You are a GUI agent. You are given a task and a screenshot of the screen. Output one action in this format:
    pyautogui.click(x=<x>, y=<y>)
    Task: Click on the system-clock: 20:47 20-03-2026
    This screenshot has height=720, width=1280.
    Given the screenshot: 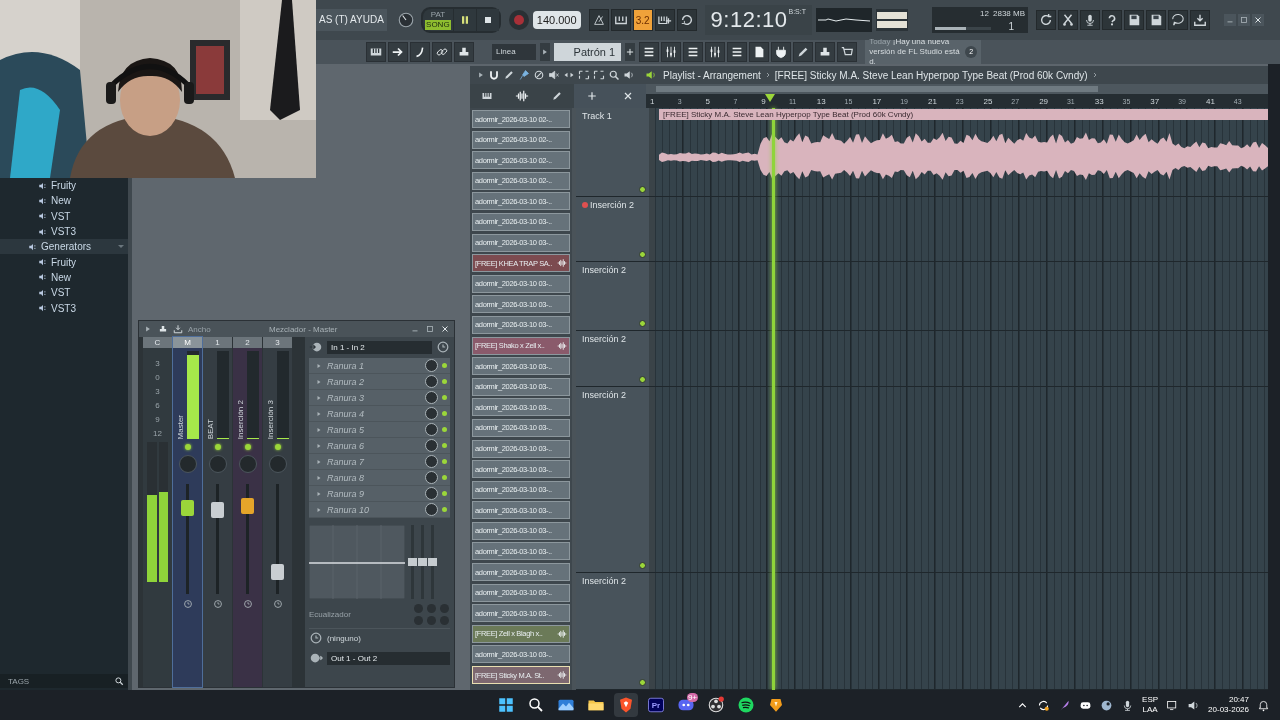 What is the action you would take?
    pyautogui.click(x=1228, y=705)
    